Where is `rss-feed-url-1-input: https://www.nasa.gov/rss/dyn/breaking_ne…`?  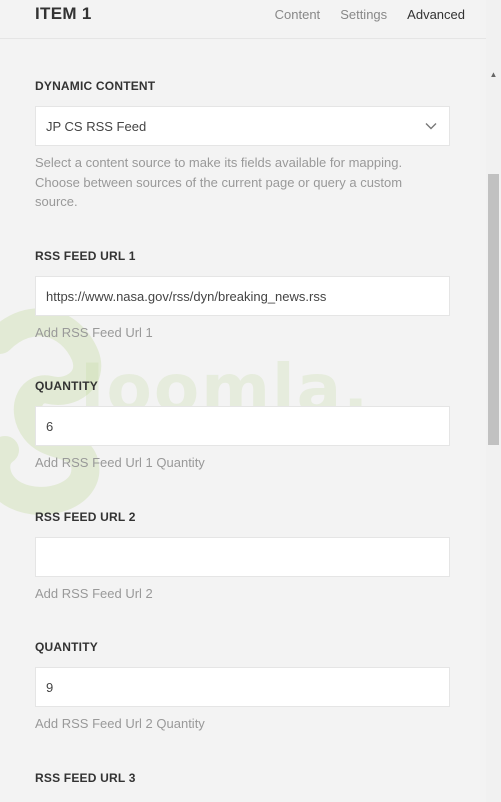 rss-feed-url-1-input: https://www.nasa.gov/rss/dyn/breaking_ne… is located at coordinates (242, 296).